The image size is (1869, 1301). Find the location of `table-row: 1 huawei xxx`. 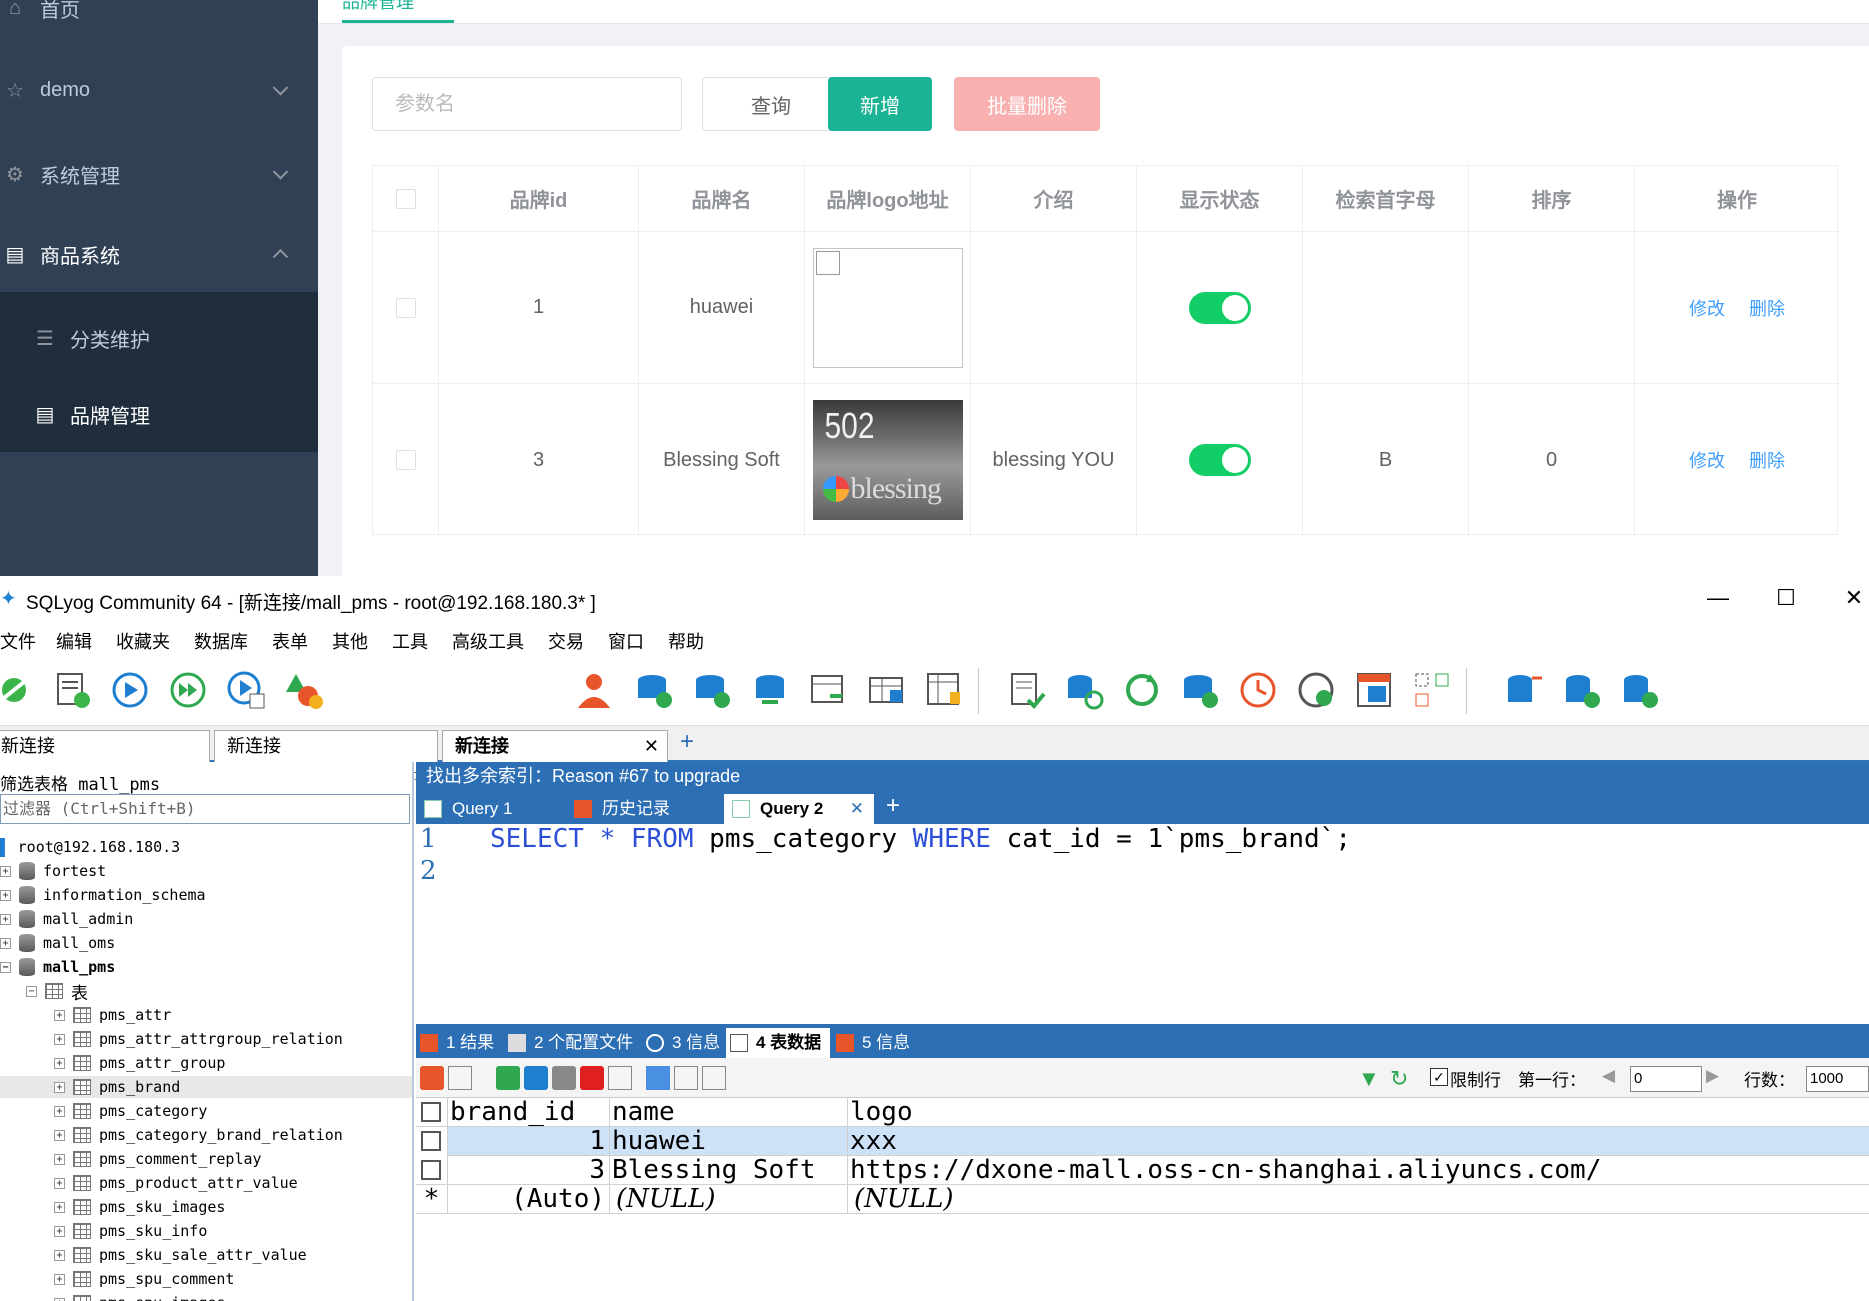

table-row: 1 huawei xxx is located at coordinates (1142, 1141).